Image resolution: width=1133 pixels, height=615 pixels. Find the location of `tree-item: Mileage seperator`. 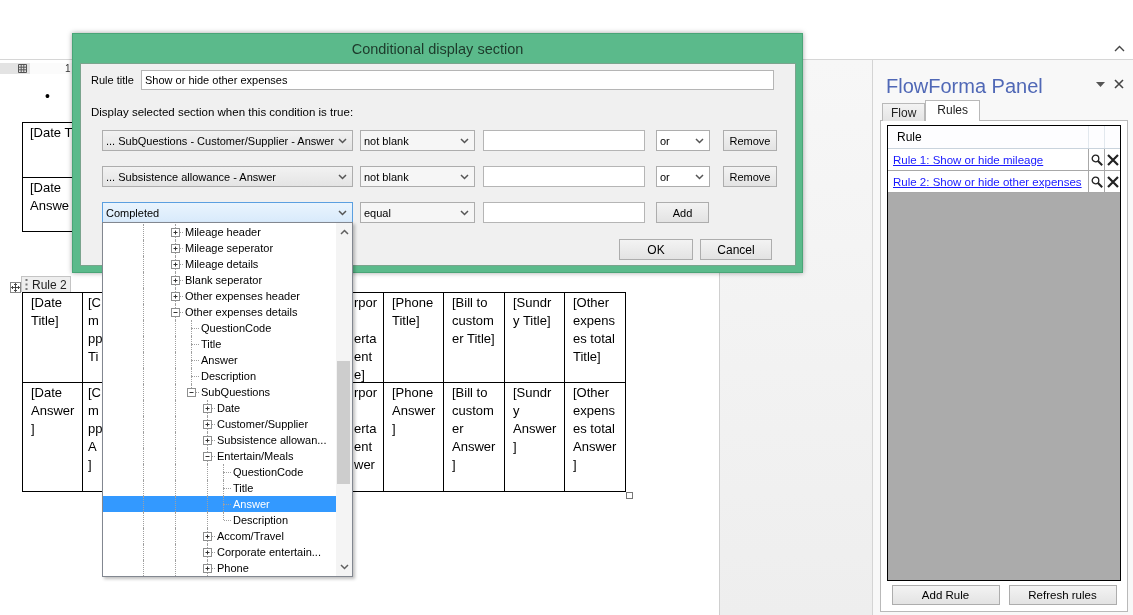

tree-item: Mileage seperator is located at coordinates (219, 248).